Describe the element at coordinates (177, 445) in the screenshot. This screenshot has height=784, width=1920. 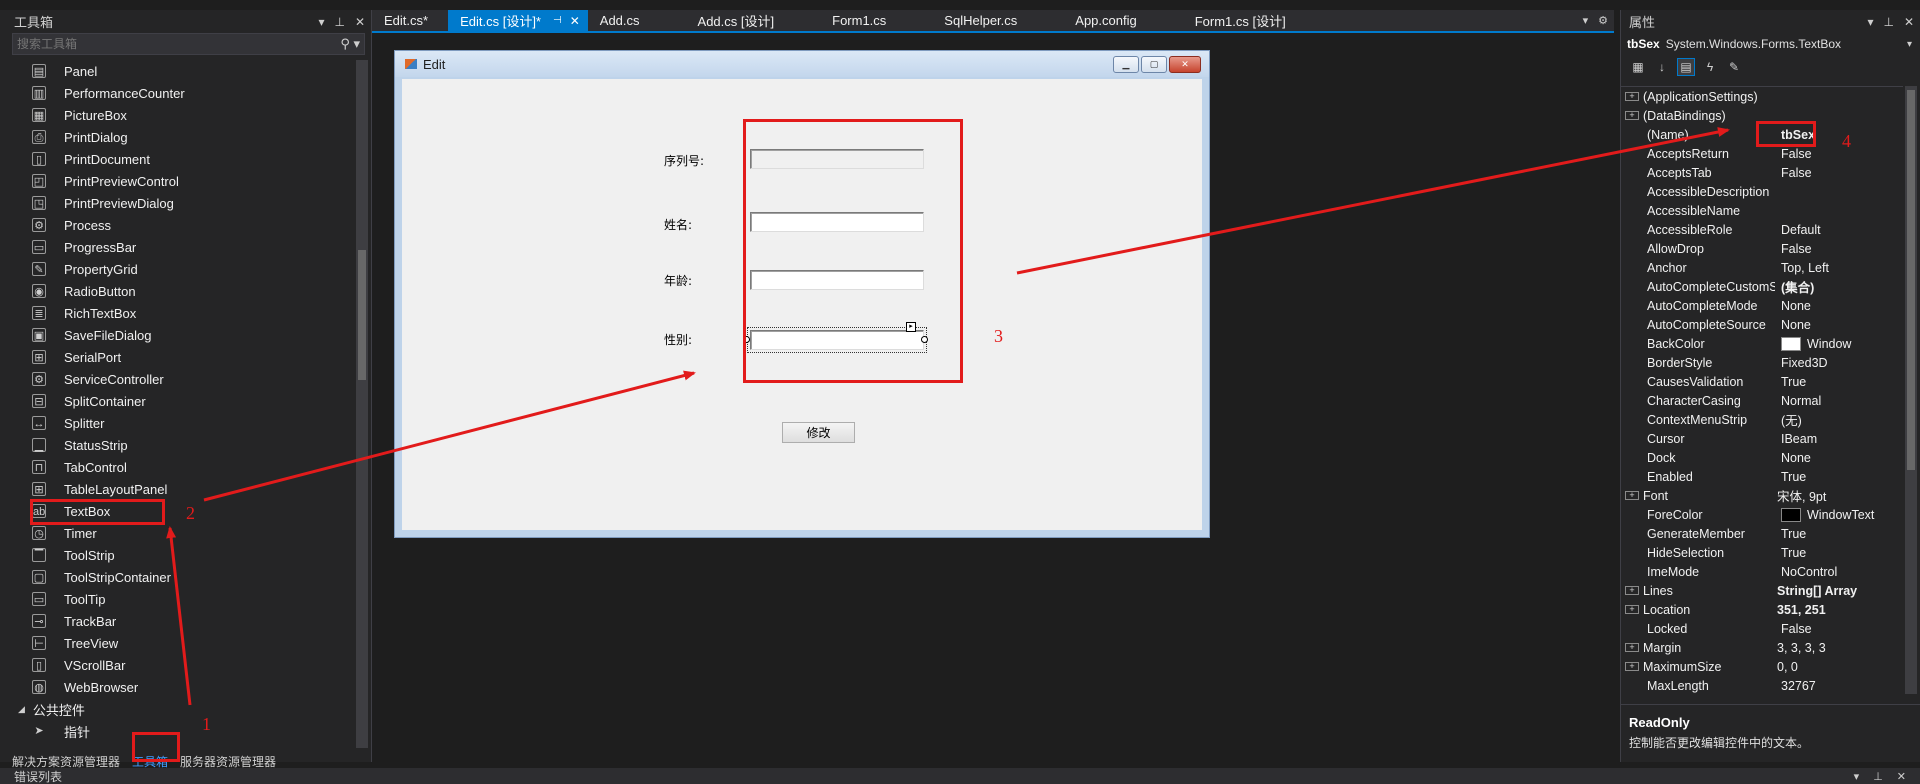
I see `toolbox-item-statusstrip: ▁ StatusStrip` at that location.